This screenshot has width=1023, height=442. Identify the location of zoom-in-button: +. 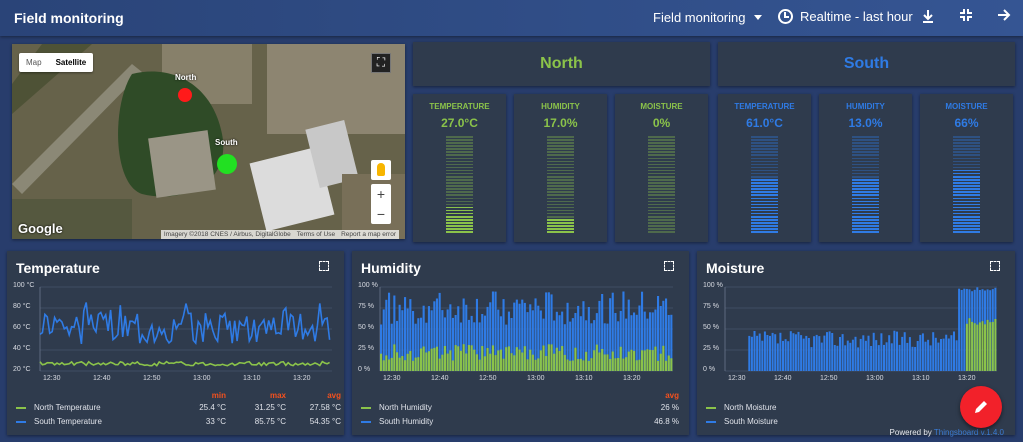
(381, 194).